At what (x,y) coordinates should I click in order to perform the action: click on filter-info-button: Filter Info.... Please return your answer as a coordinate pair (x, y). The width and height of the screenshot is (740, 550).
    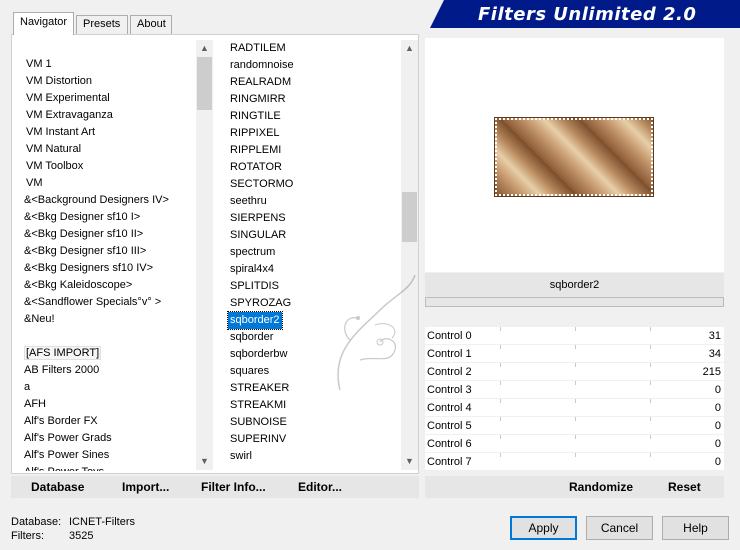
    Looking at the image, I should click on (233, 487).